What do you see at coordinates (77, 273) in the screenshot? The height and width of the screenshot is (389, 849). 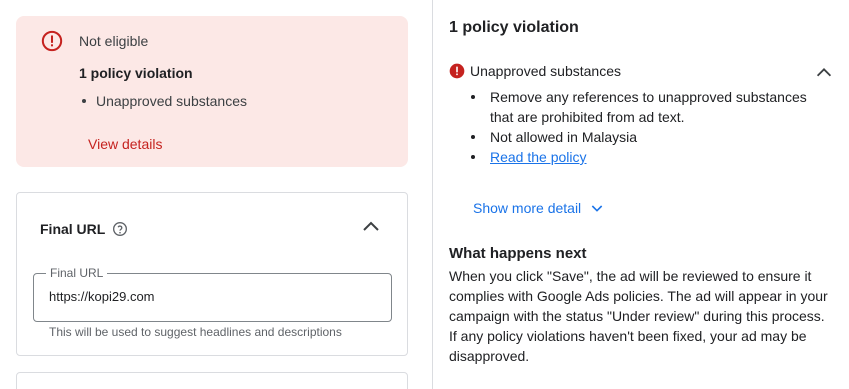 I see `final-url-field-label: Final URL` at bounding box center [77, 273].